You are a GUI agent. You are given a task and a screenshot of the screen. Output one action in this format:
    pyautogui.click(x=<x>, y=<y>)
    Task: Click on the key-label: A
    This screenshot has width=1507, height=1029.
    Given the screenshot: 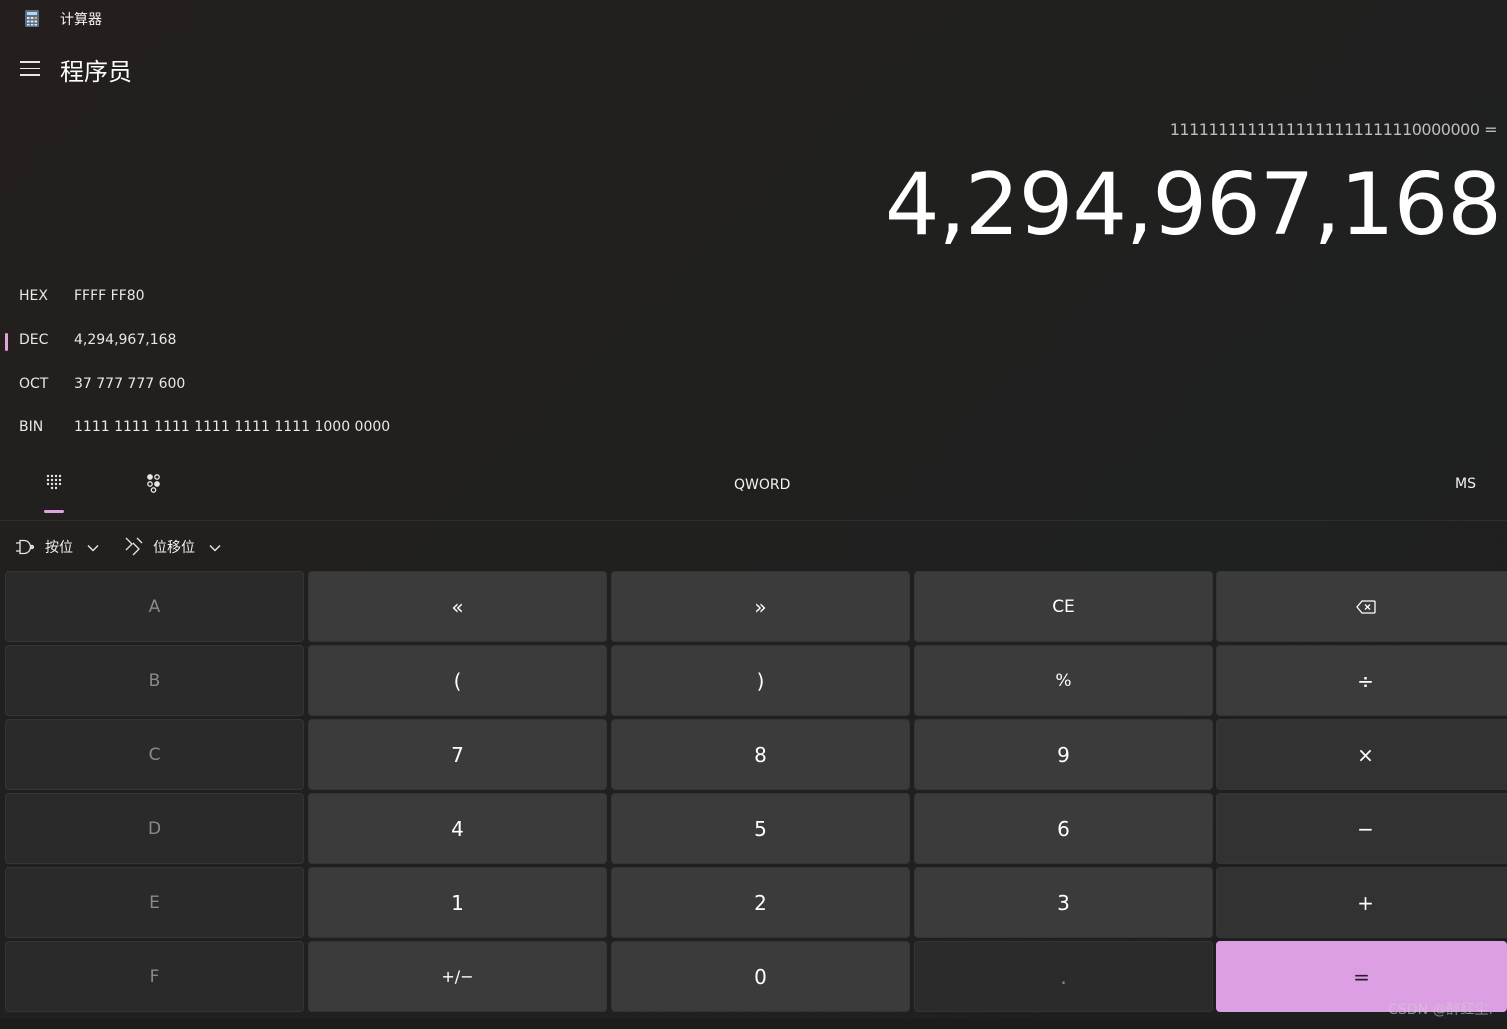 What is the action you would take?
    pyautogui.click(x=154, y=606)
    